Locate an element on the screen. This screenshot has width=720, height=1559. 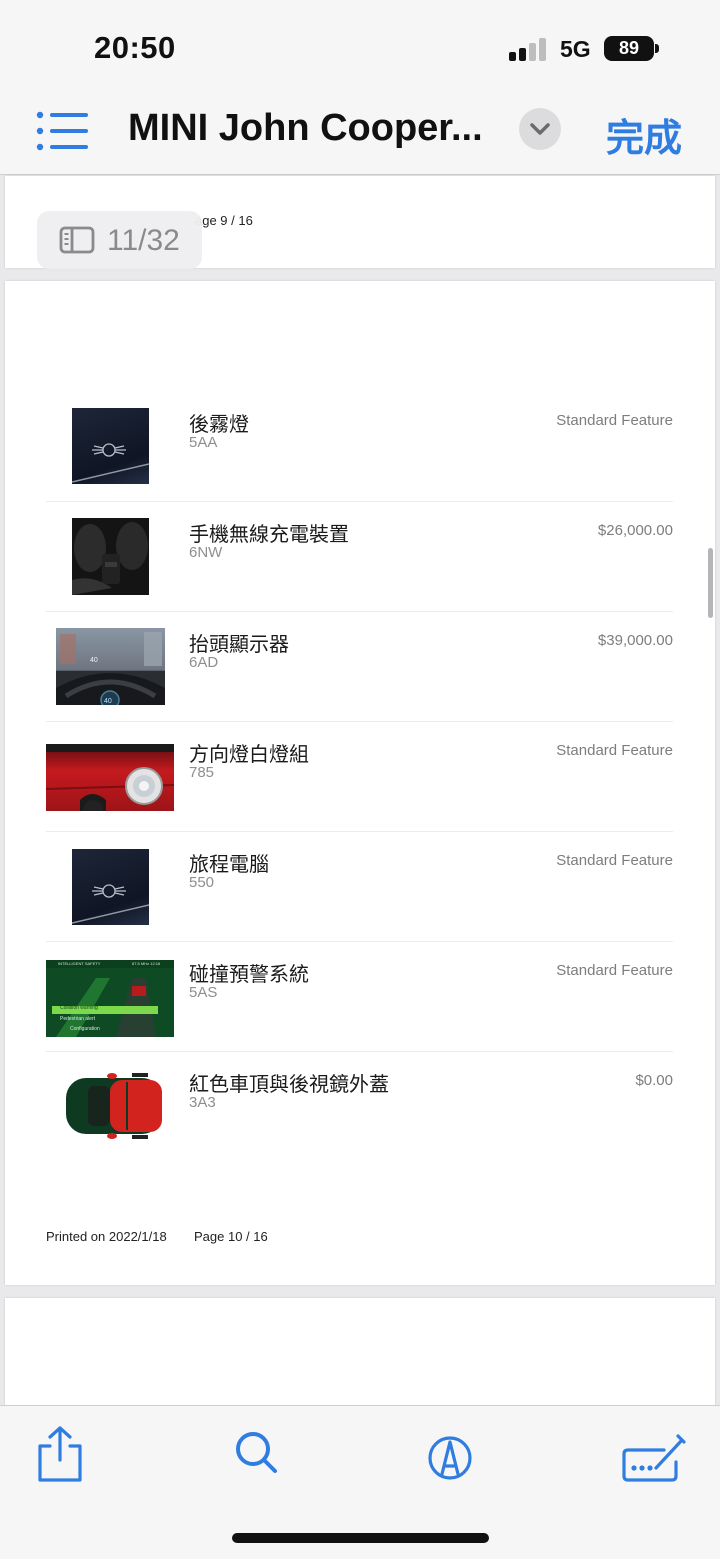
list-item: 旅程電腦 550 Standard Feature is located at coordinates (359, 887).